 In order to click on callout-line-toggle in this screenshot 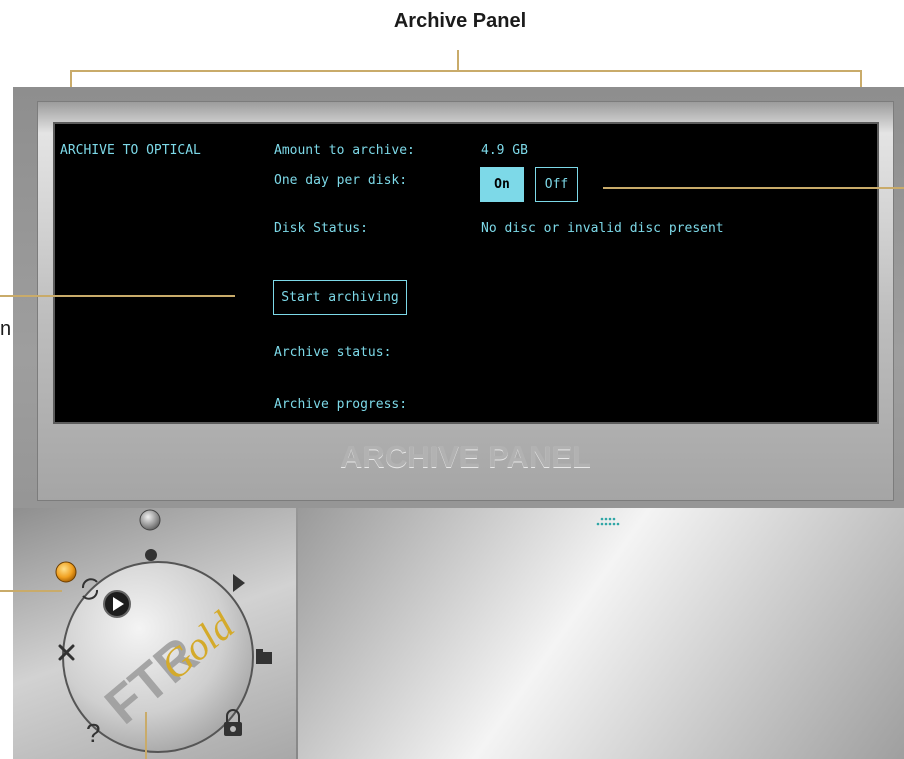, I will do `click(753, 188)`.